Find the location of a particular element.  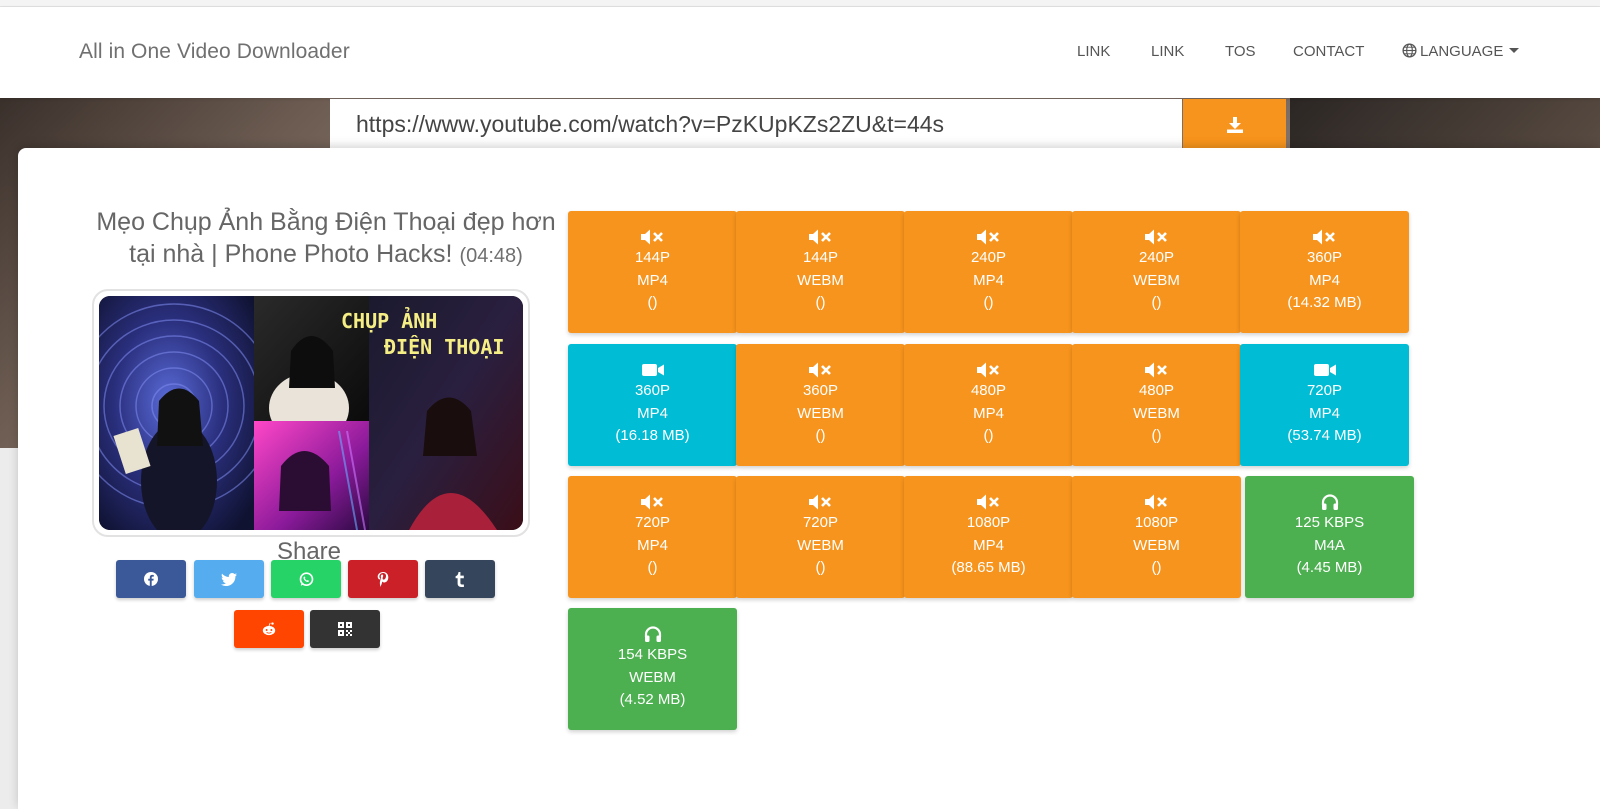

qrcode-icon is located at coordinates (345, 629).